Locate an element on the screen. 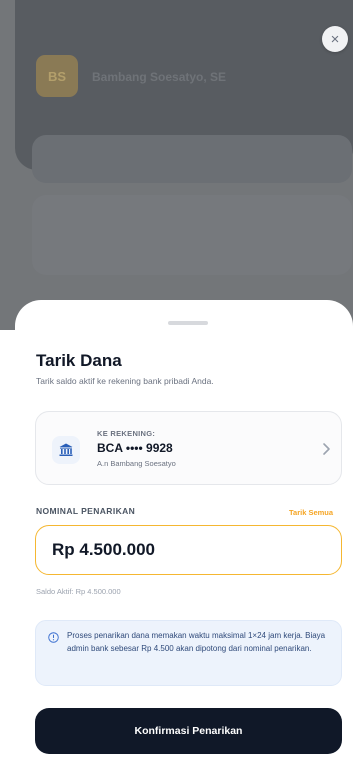  close-icon: × is located at coordinates (335, 39).